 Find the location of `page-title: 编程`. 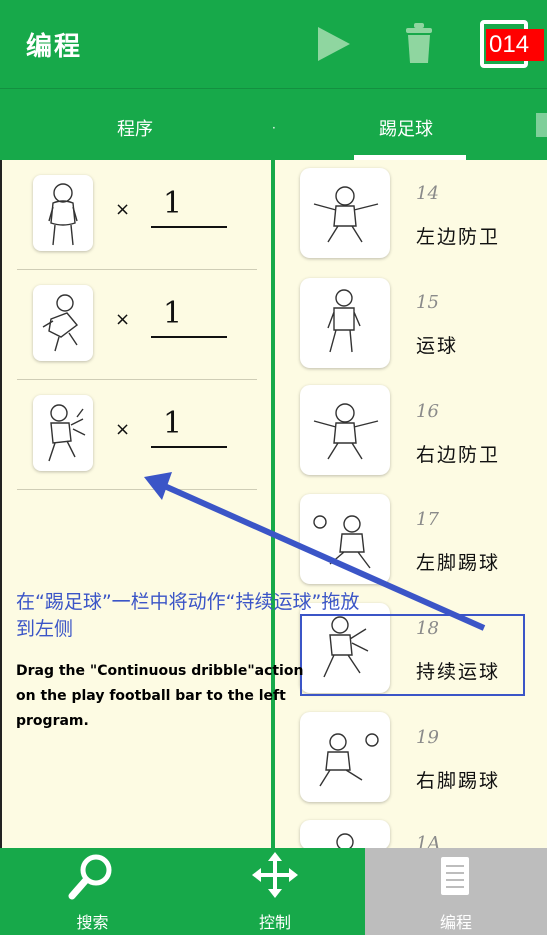

page-title: 编程 is located at coordinates (54, 47).